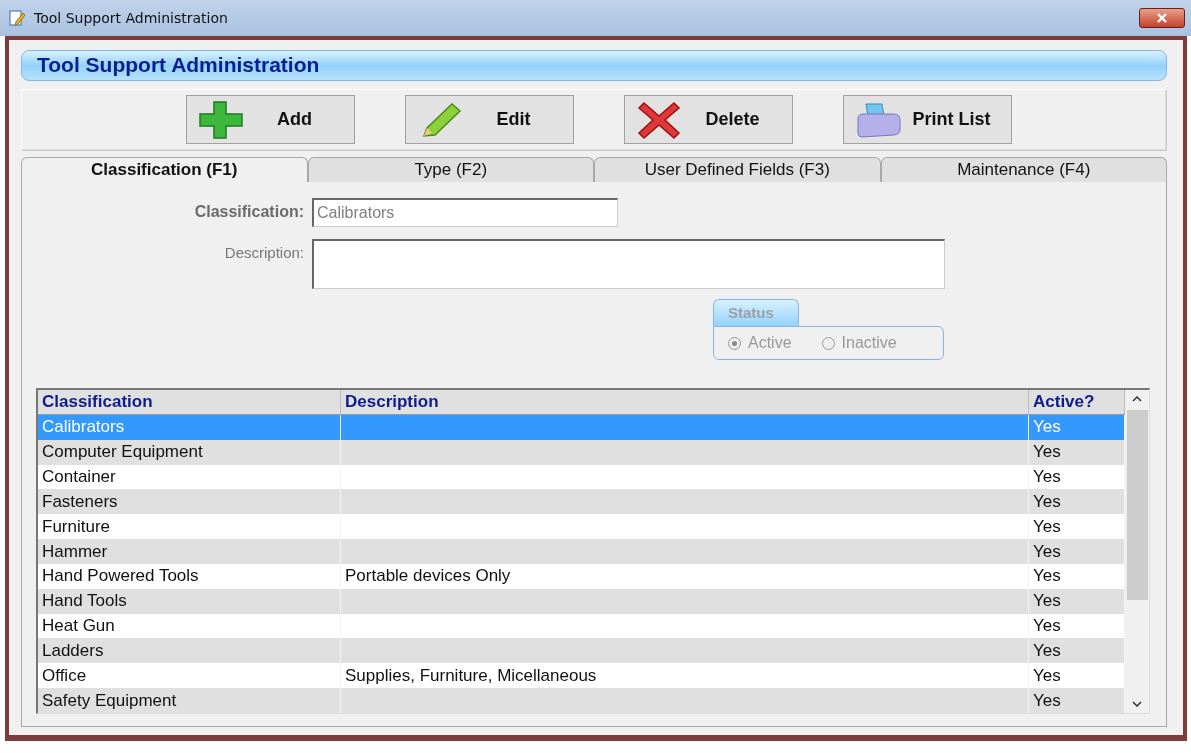 This screenshot has width=1191, height=753. I want to click on table-cell: Safety Equipment, so click(109, 700).